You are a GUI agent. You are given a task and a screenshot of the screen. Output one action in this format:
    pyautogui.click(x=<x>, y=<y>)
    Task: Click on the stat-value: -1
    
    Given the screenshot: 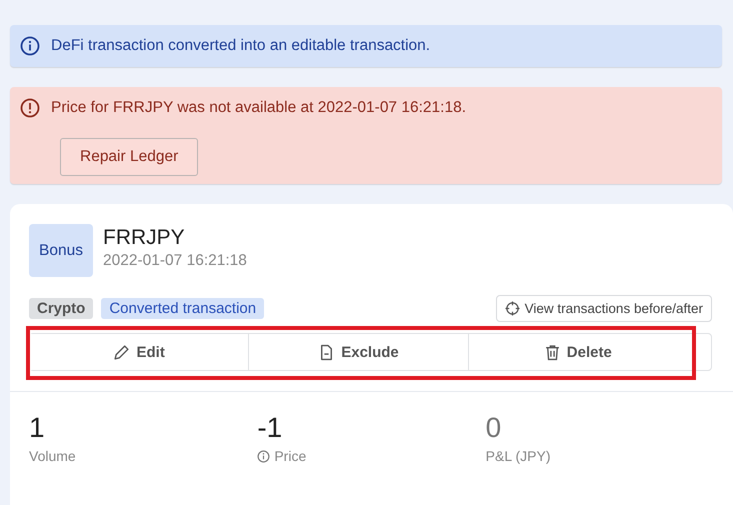 What is the action you would take?
    pyautogui.click(x=270, y=428)
    